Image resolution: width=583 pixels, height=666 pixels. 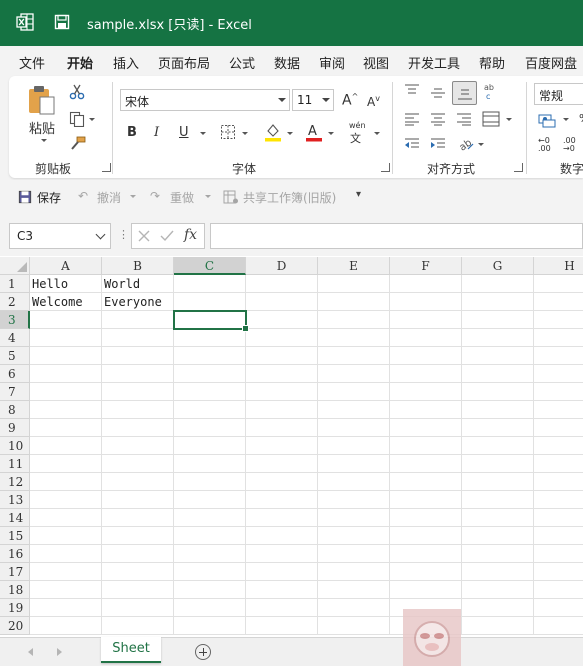 I want to click on bold-button: B, so click(x=132, y=132).